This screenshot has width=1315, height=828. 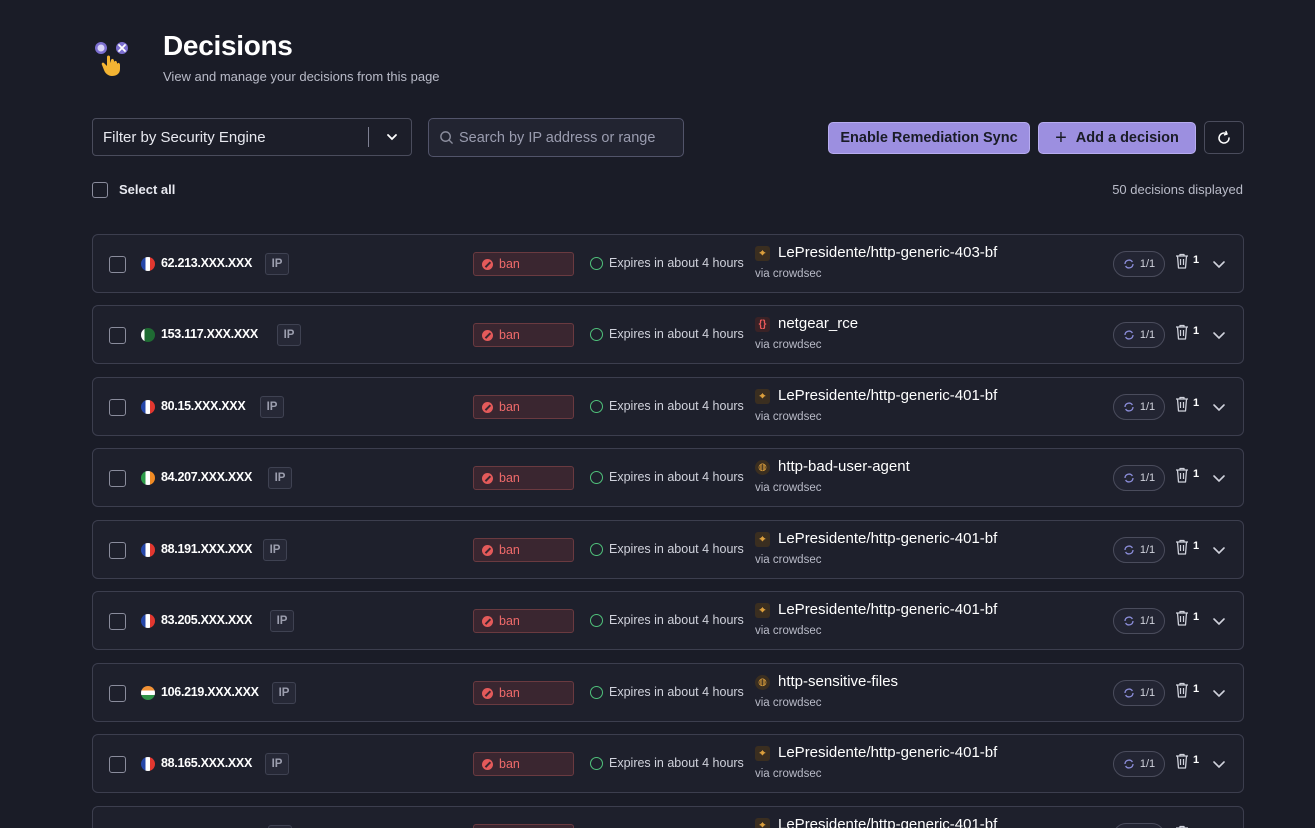 What do you see at coordinates (207, 549) in the screenshot?
I see `ip-address: 88.191.XXX.XXX` at bounding box center [207, 549].